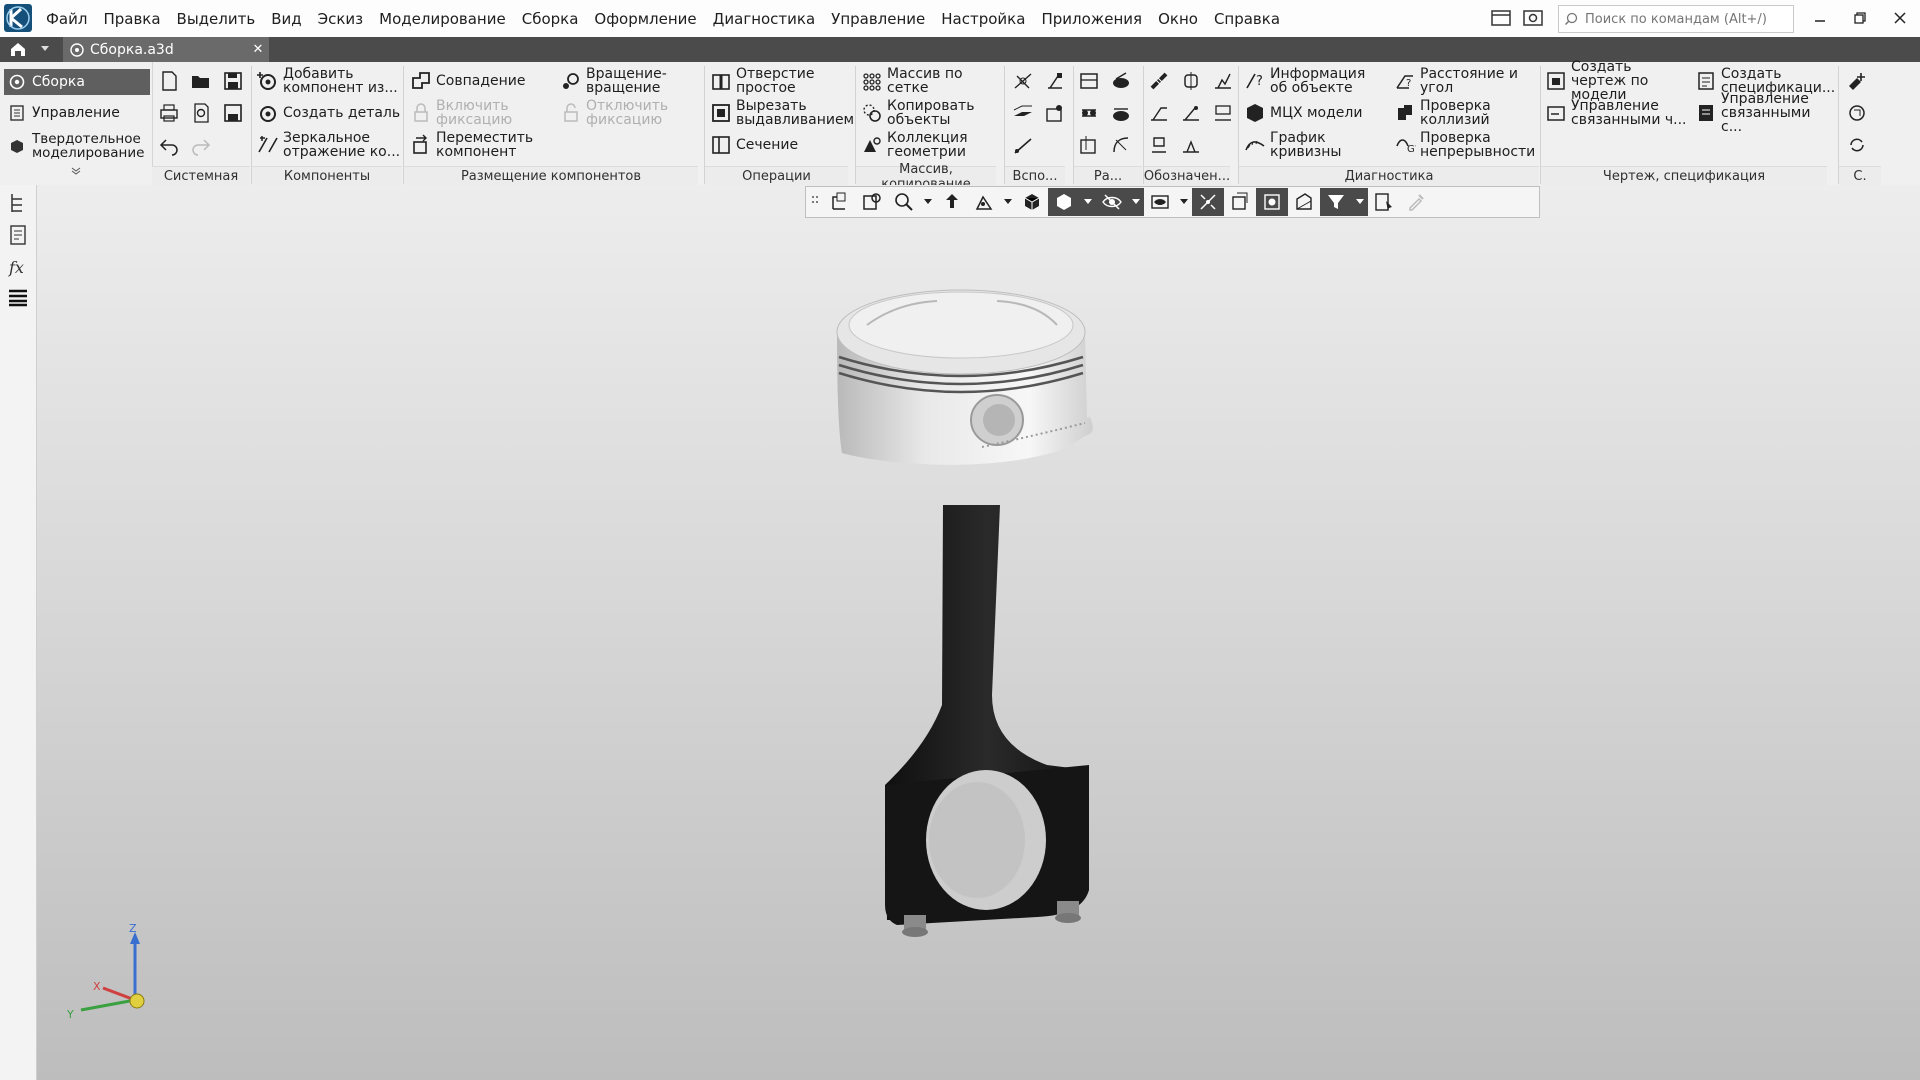  I want to click on mode-solid-modeling: Твердотельное моделирование, so click(77, 146).